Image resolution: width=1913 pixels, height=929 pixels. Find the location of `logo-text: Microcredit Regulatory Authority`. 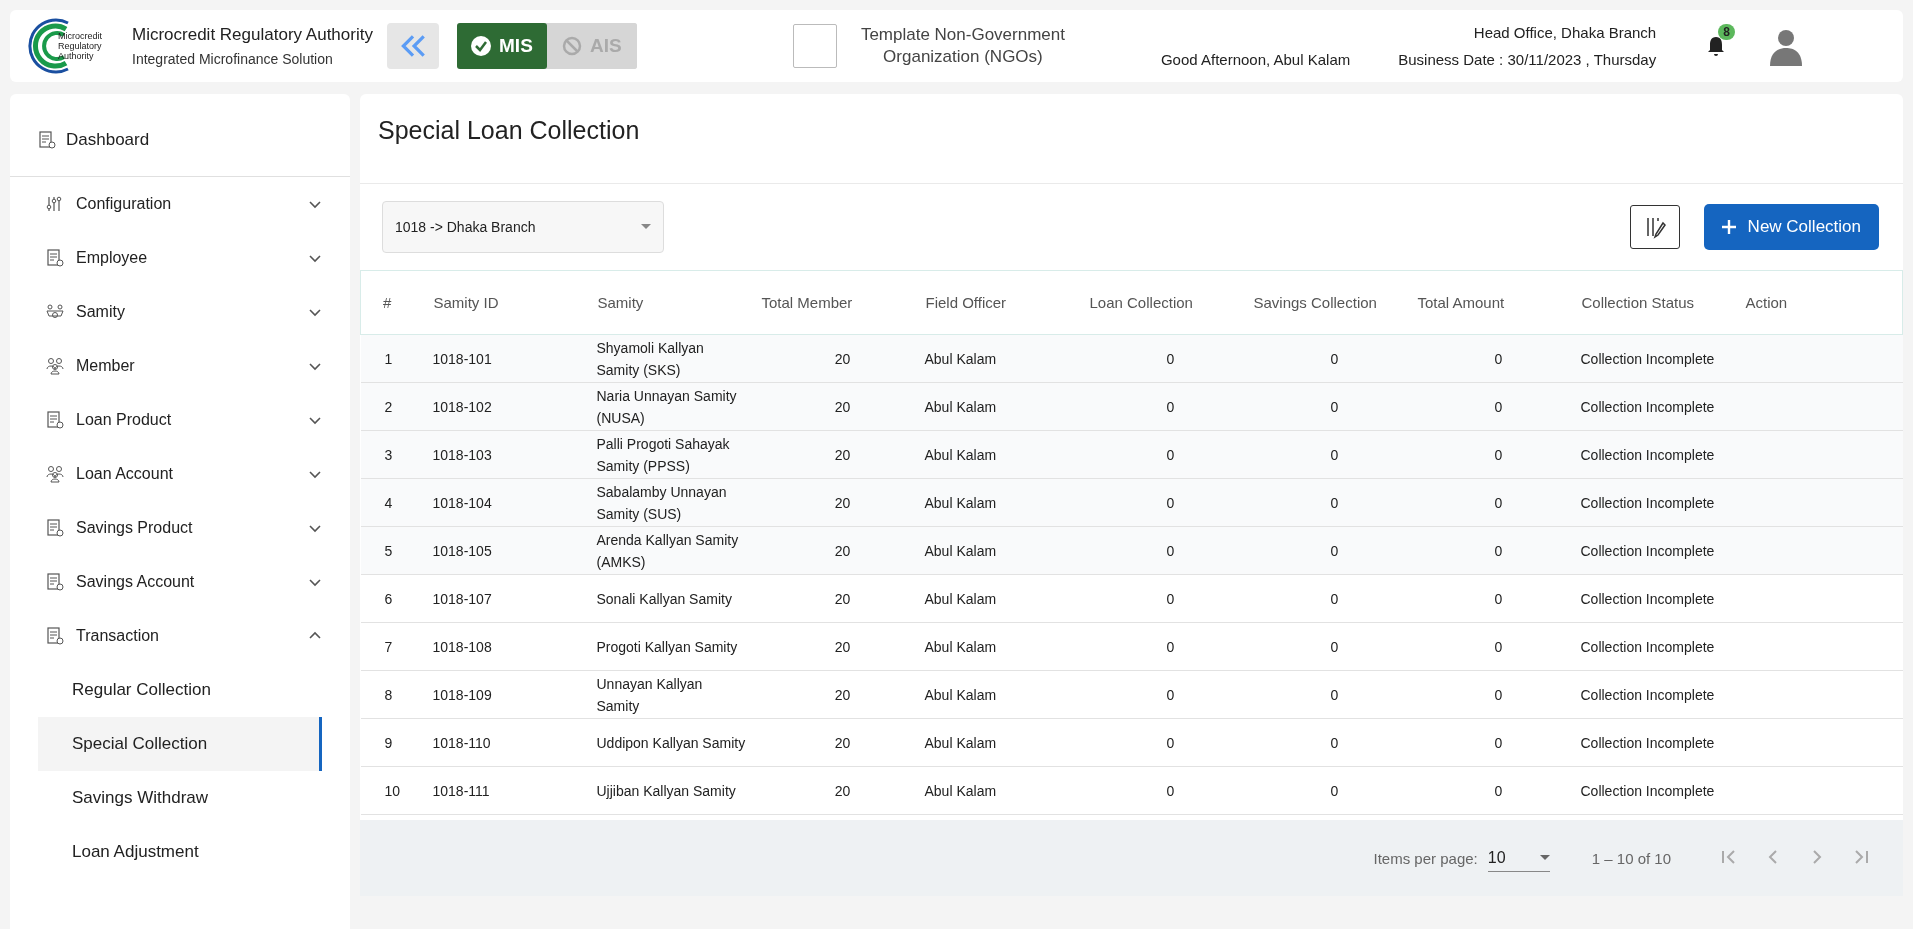

logo-text: Microcredit Regulatory Authority is located at coordinates (80, 46).